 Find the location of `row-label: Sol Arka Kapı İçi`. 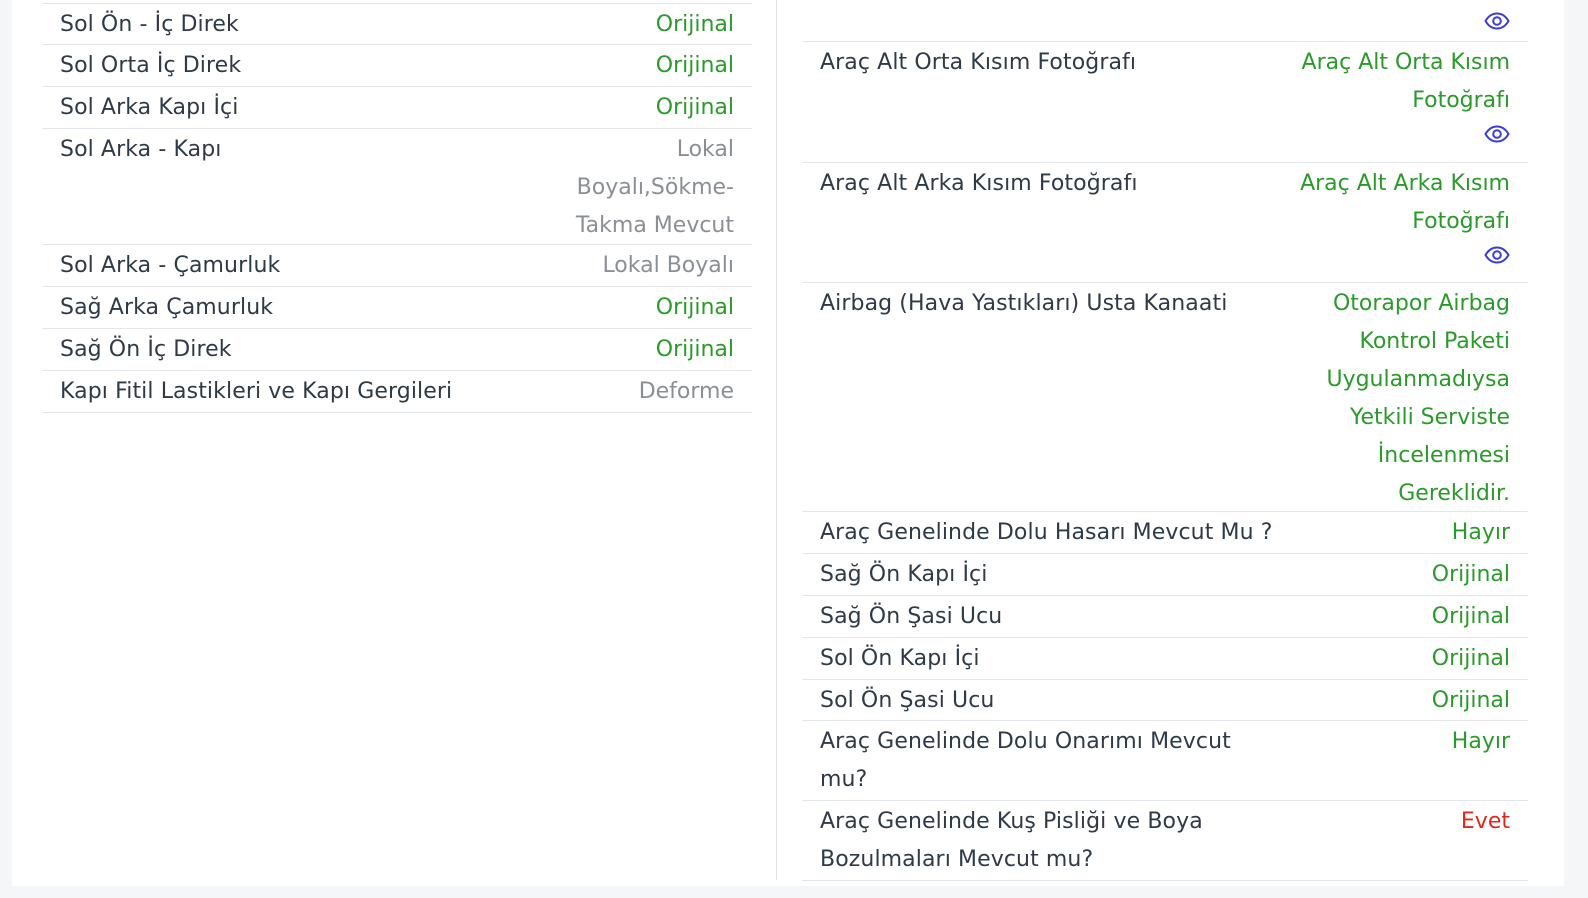

row-label: Sol Arka Kapı İçi is located at coordinates (149, 107).